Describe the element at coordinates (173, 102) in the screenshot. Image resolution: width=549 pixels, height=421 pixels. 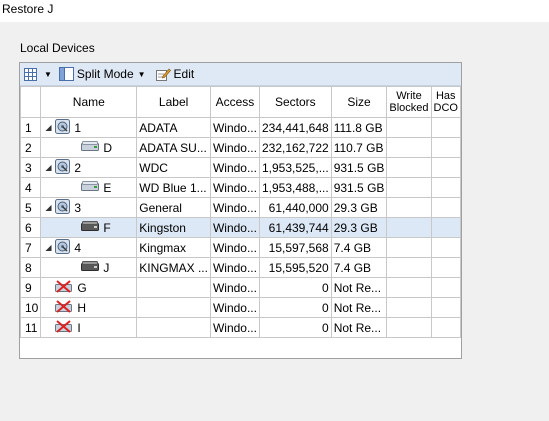
I see `column-header-label: Label` at that location.